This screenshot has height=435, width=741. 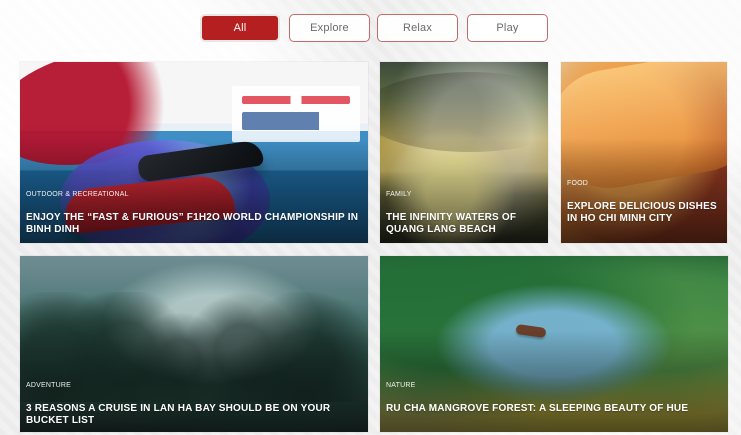 I want to click on filter-all-button: All, so click(x=240, y=28).